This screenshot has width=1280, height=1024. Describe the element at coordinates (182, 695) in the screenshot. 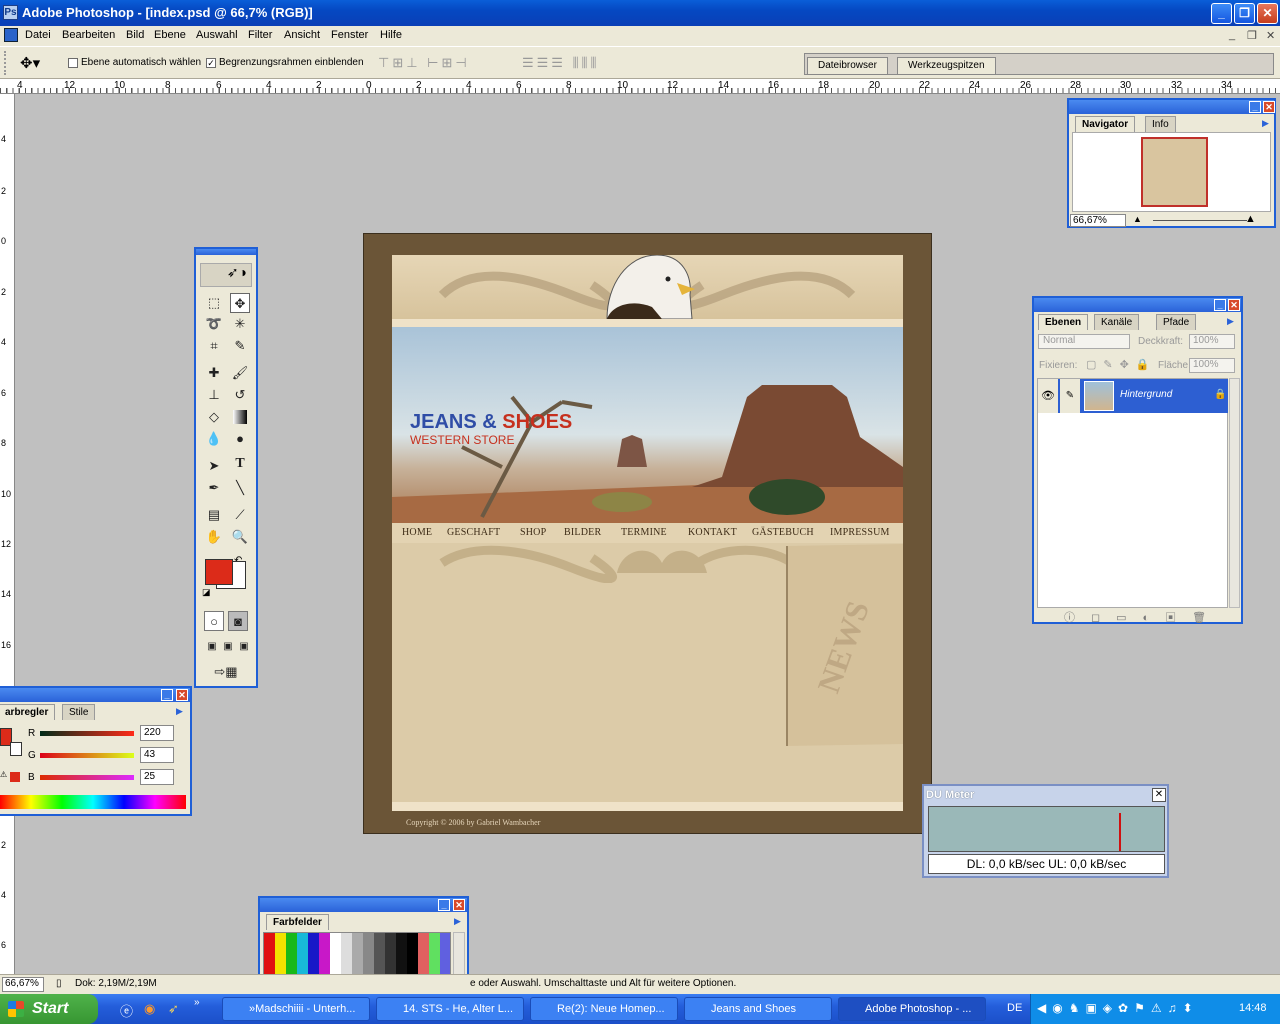

I see `color-close-icon: ✕` at that location.